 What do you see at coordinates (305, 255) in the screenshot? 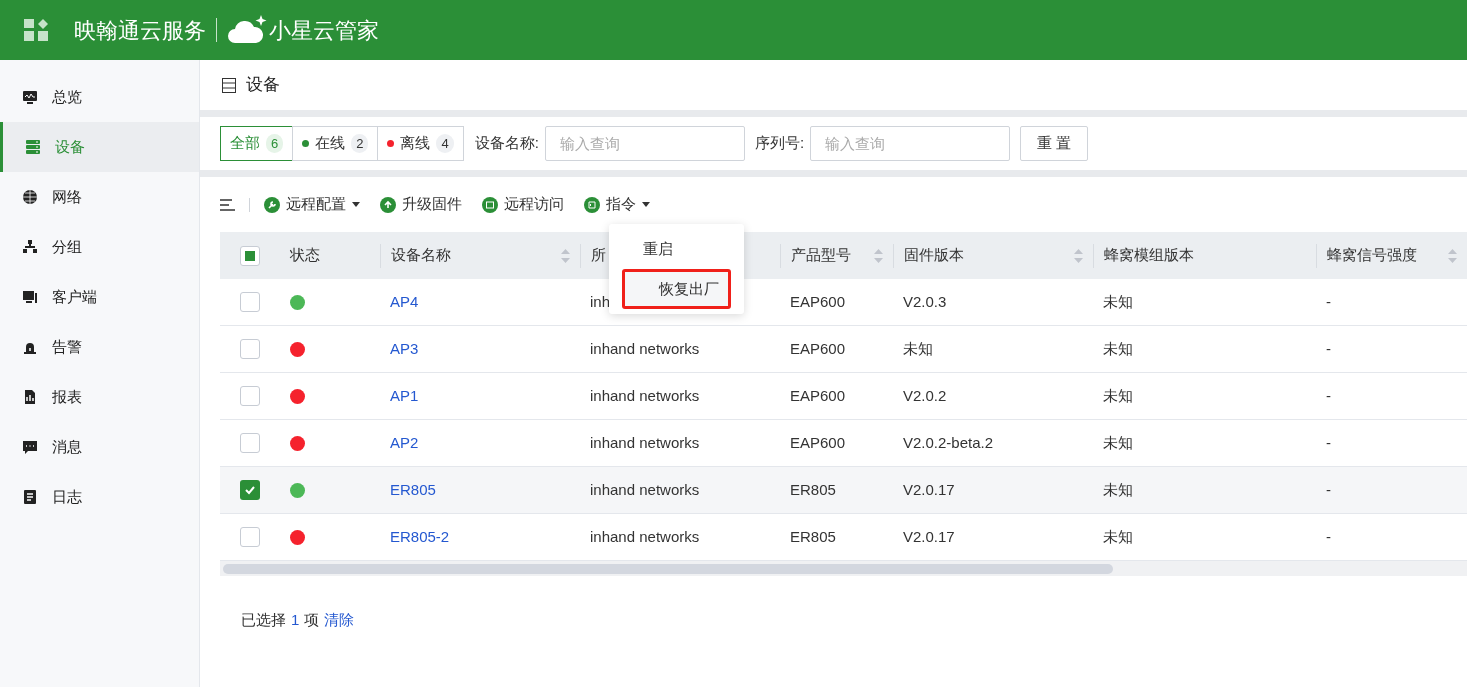
I see `column-header: 状态` at bounding box center [305, 255].